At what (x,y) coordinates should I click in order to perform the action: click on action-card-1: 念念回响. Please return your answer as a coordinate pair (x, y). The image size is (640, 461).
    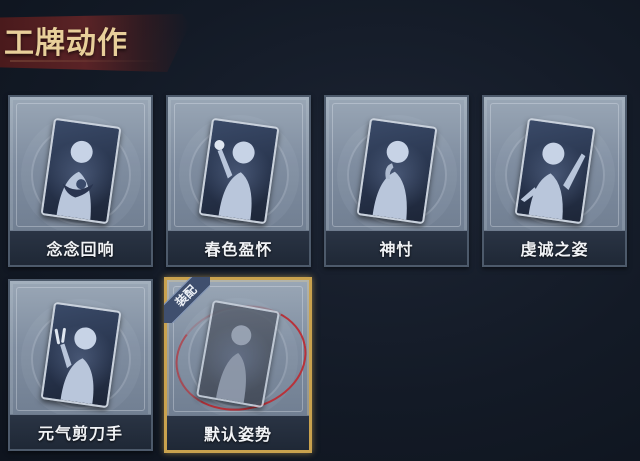
    Looking at the image, I should click on (80, 181).